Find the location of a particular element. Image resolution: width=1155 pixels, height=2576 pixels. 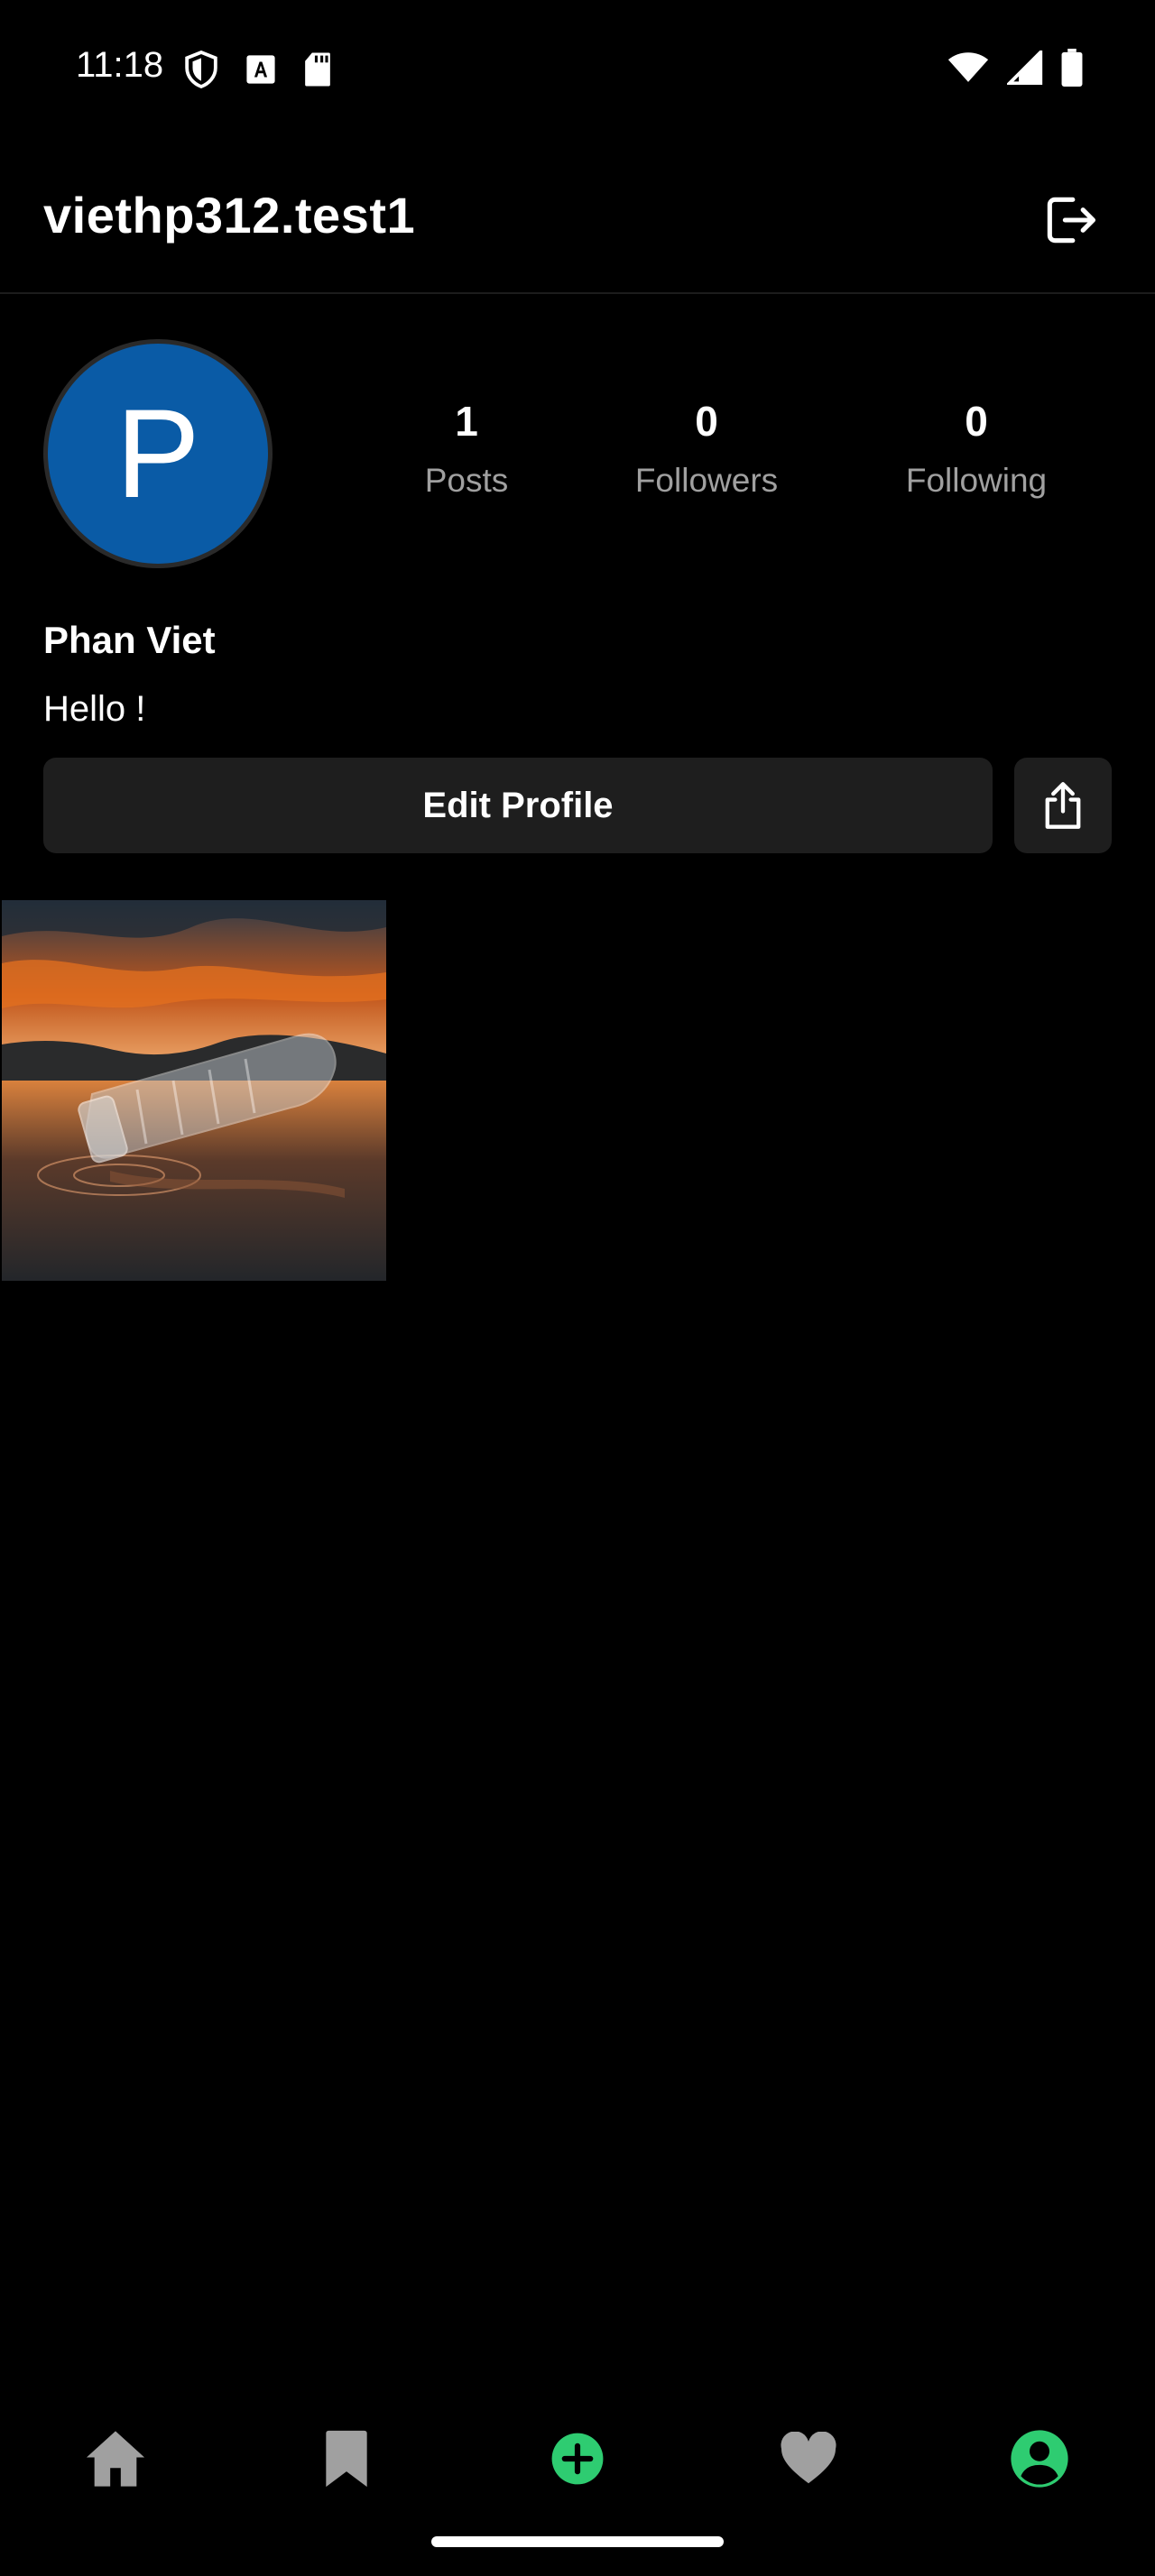

status-time: 11:18 is located at coordinates (120, 65).